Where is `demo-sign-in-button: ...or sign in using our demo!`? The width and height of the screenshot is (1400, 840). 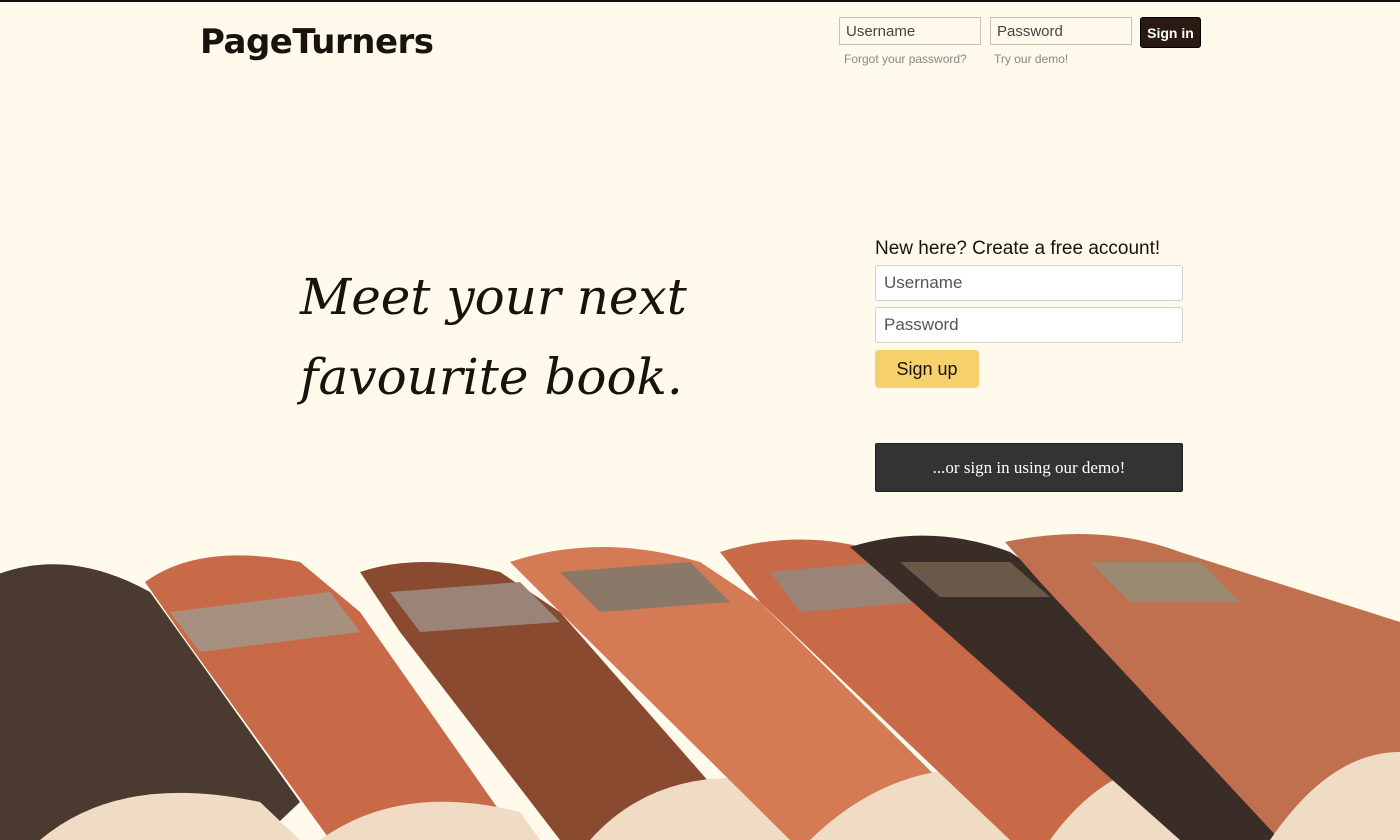 demo-sign-in-button: ...or sign in using our demo! is located at coordinates (1029, 467).